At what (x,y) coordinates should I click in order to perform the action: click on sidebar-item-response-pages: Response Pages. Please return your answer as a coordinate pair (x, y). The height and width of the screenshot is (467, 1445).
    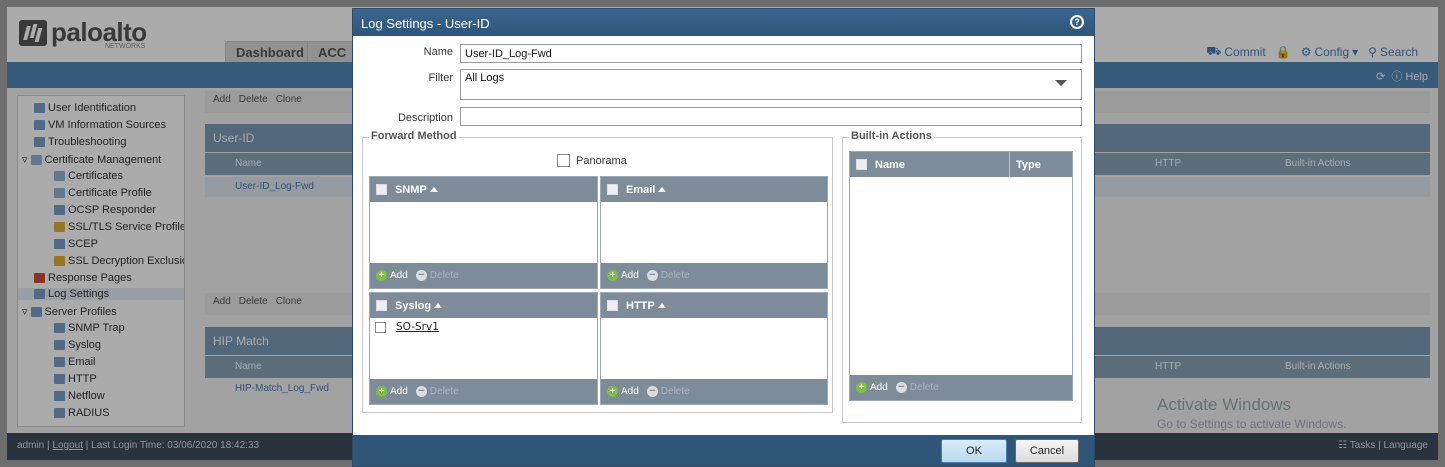
    Looking at the image, I should click on (83, 278).